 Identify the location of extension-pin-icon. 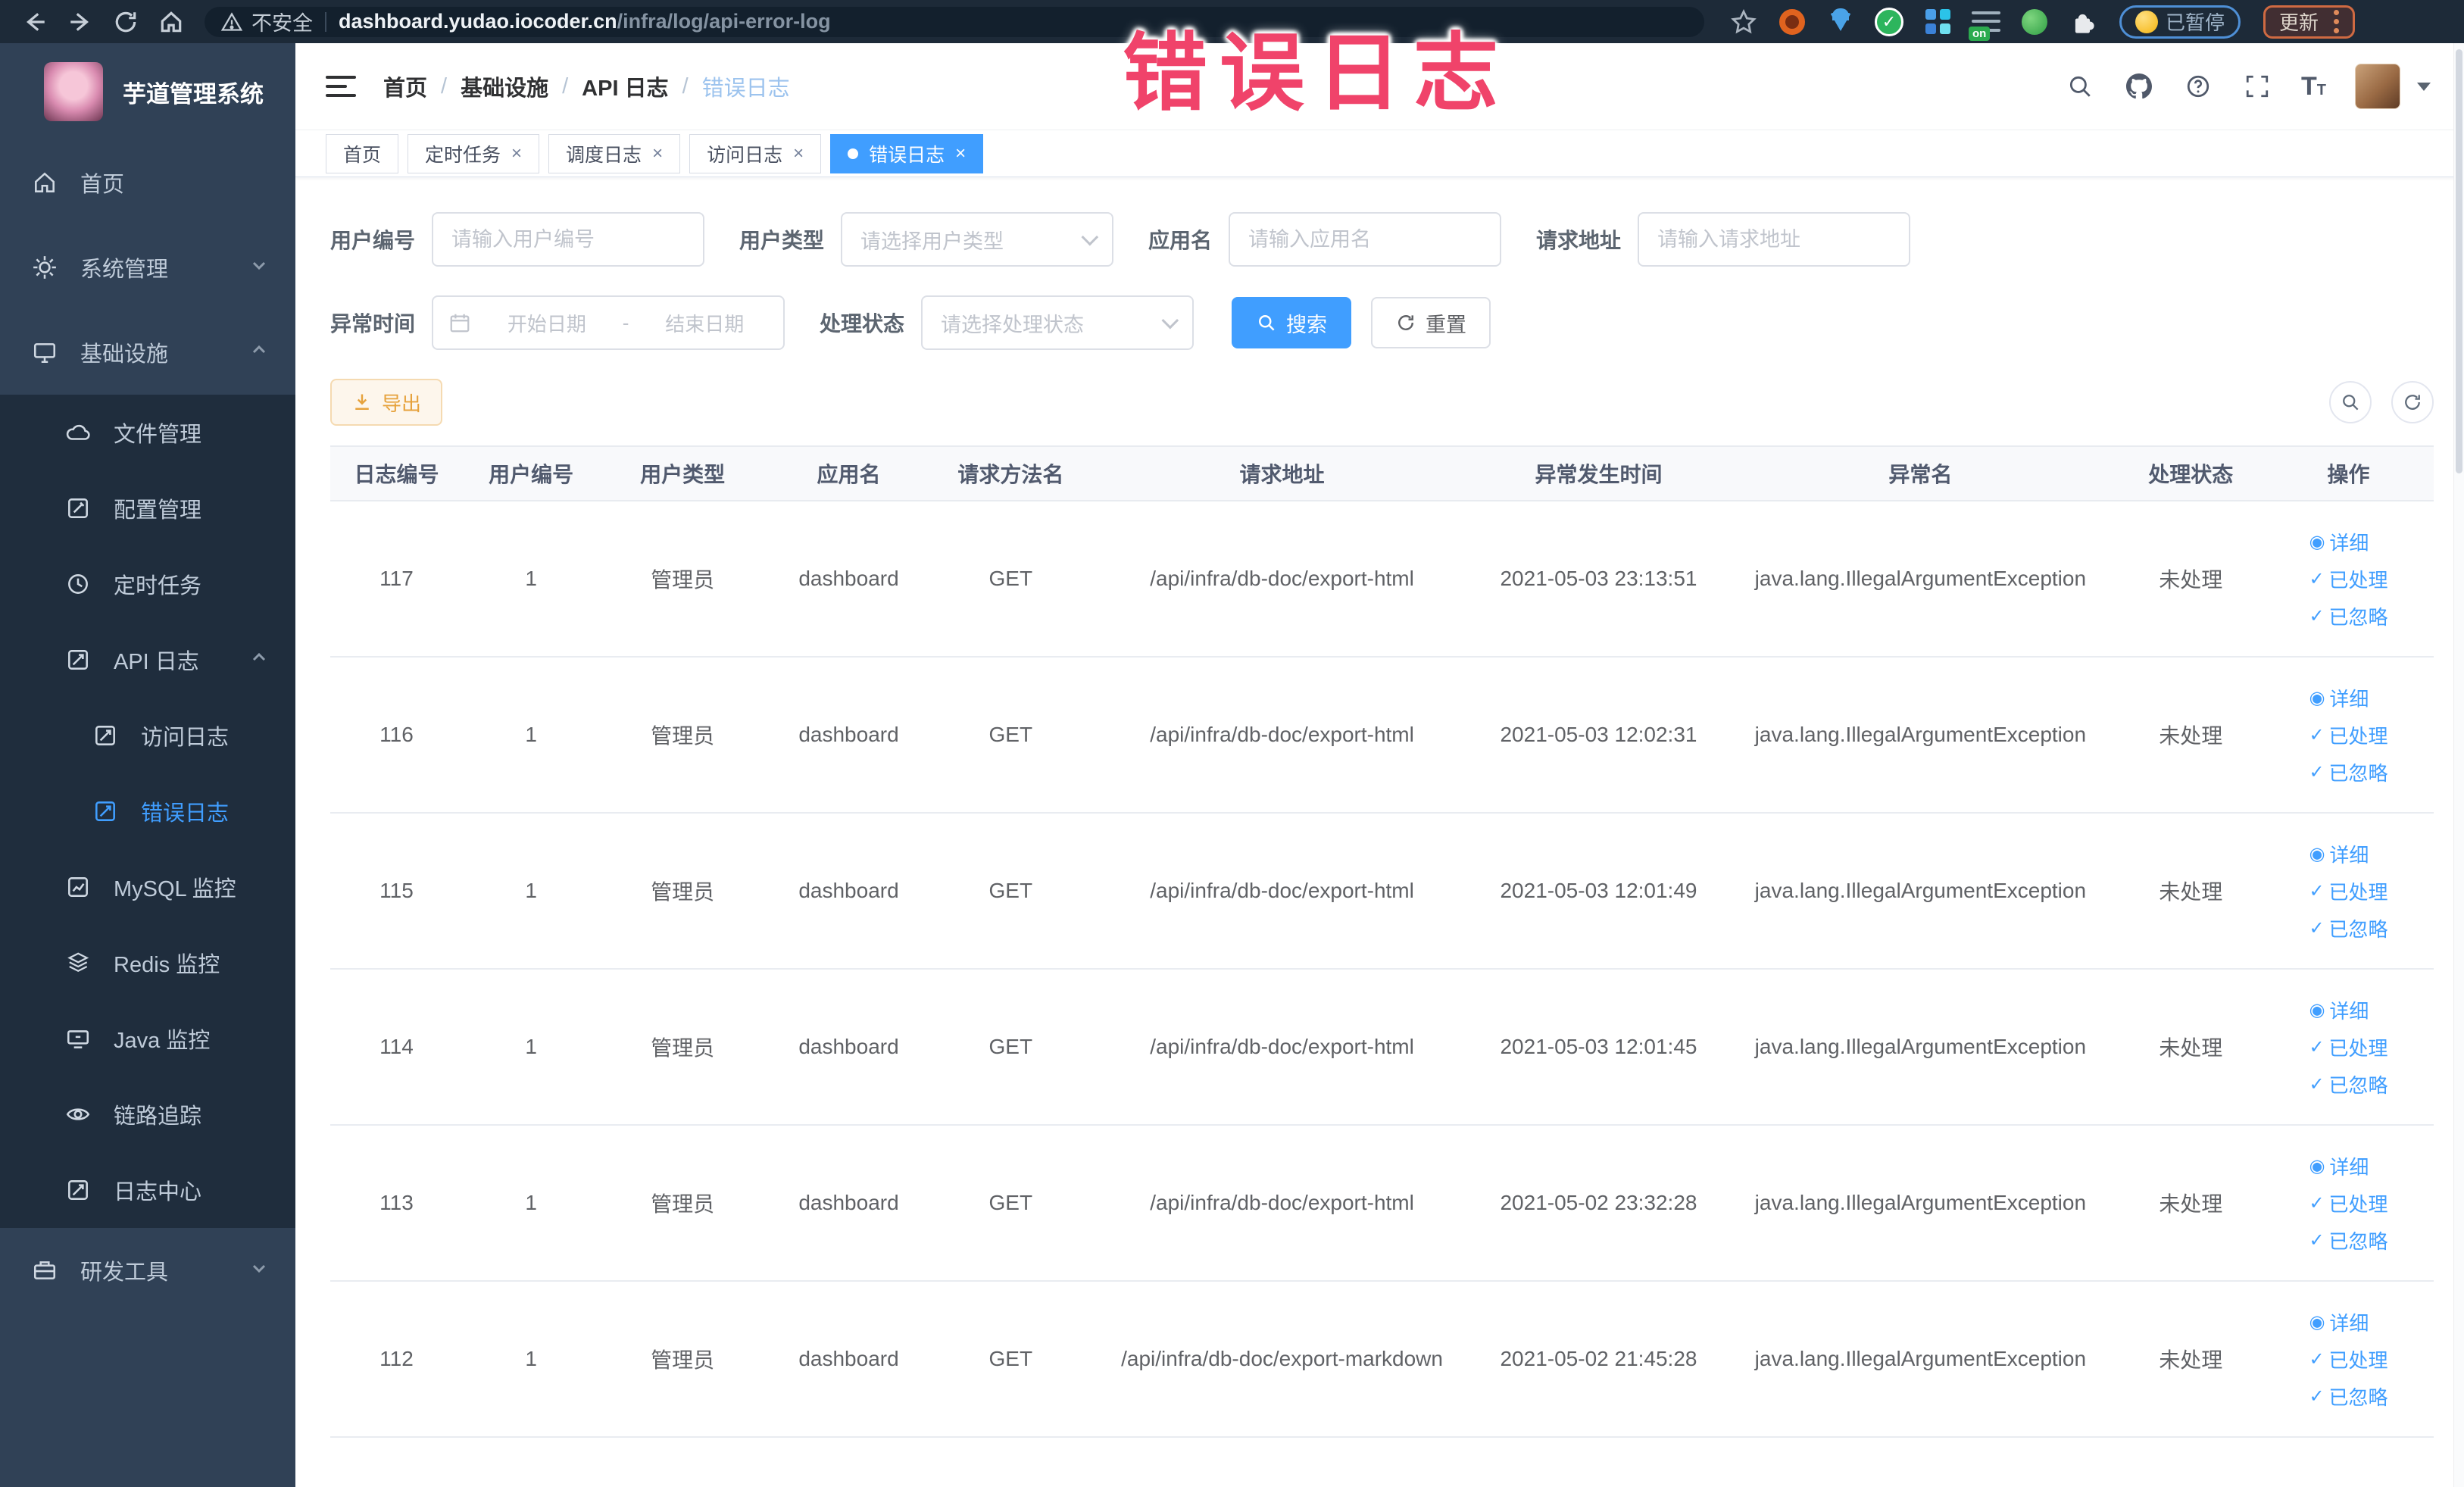
(1840, 22).